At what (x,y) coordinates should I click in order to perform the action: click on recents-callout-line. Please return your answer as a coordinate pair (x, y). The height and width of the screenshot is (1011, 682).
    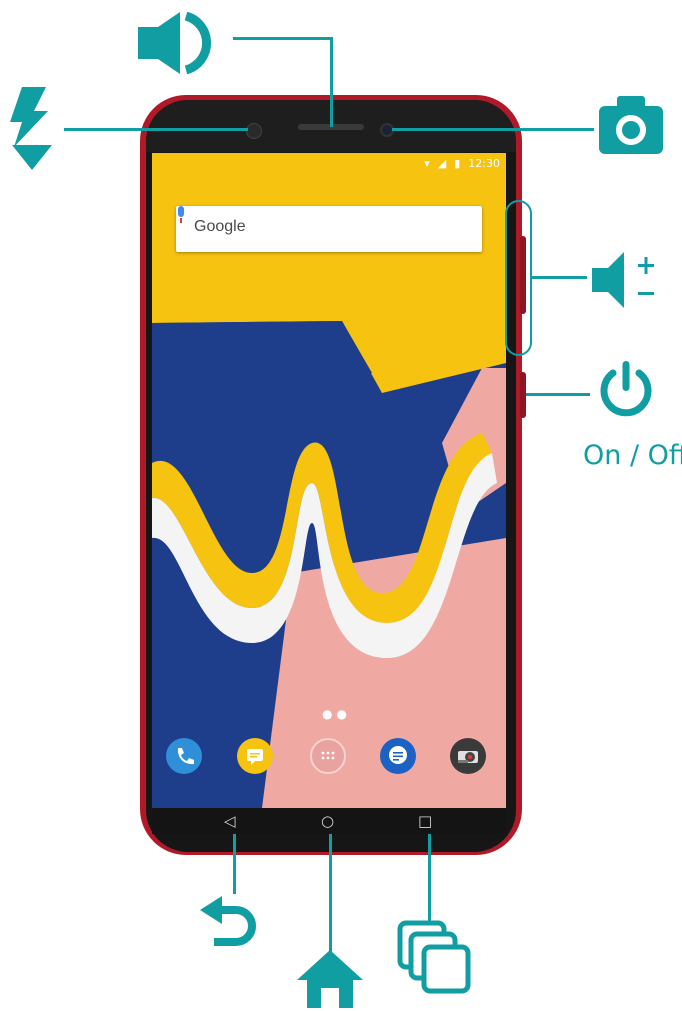
    Looking at the image, I should click on (429, 879).